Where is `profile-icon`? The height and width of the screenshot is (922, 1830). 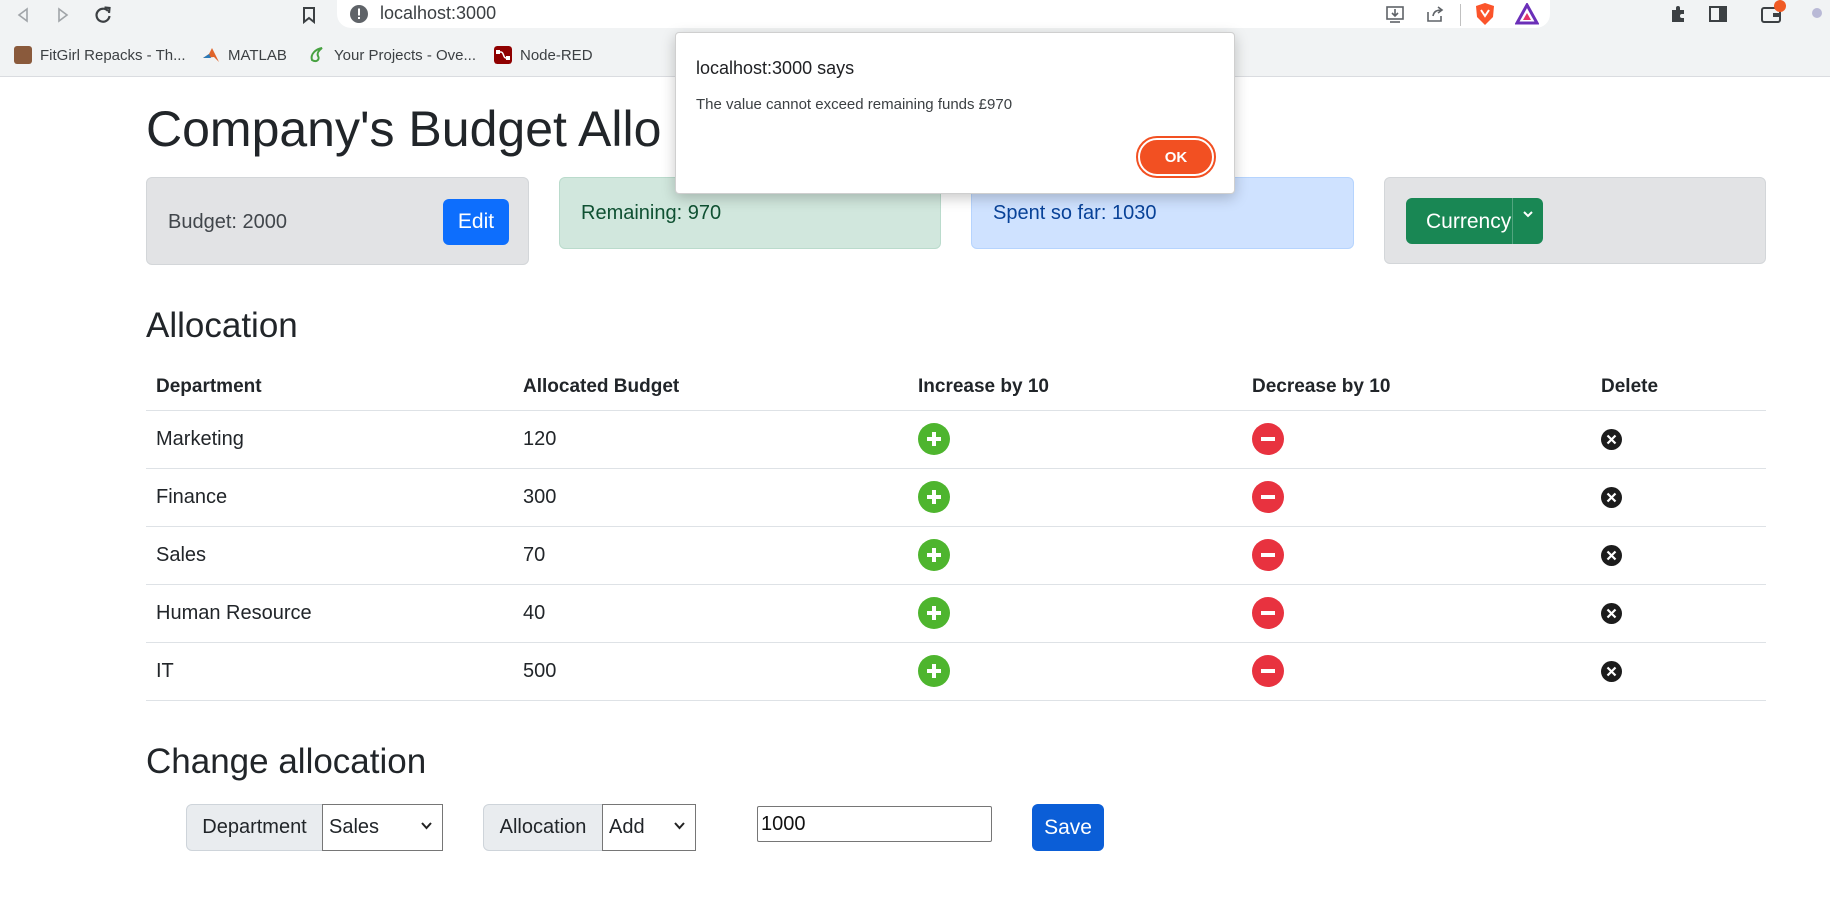 profile-icon is located at coordinates (1817, 13).